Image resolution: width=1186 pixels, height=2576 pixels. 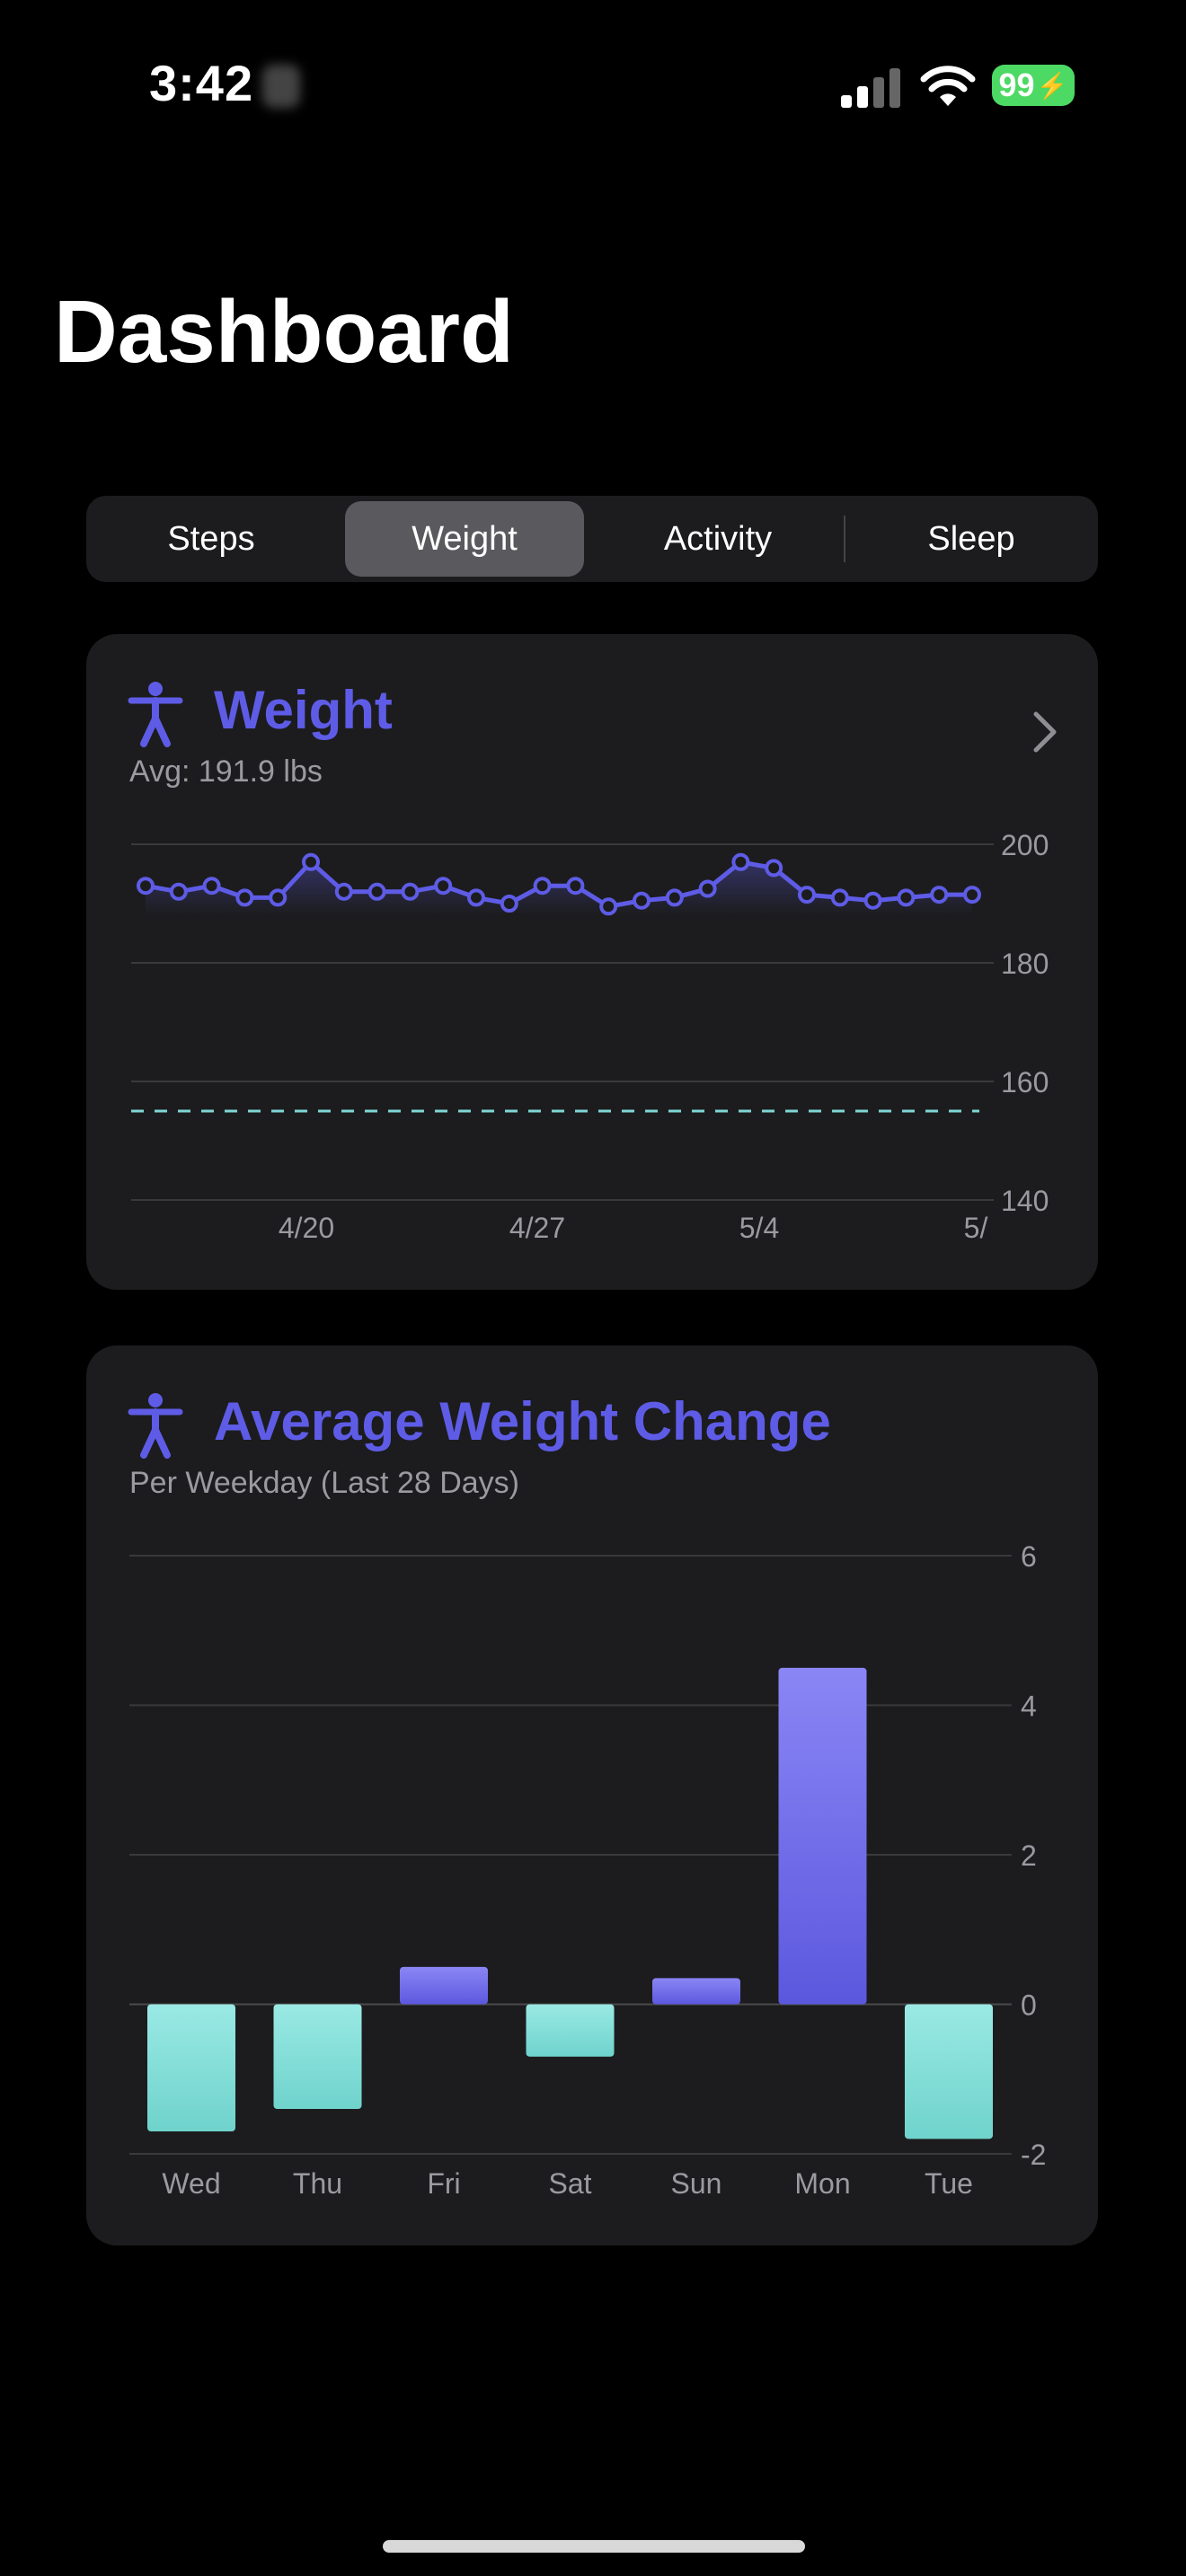 What do you see at coordinates (696, 1991) in the screenshot?
I see `bar-sun` at bounding box center [696, 1991].